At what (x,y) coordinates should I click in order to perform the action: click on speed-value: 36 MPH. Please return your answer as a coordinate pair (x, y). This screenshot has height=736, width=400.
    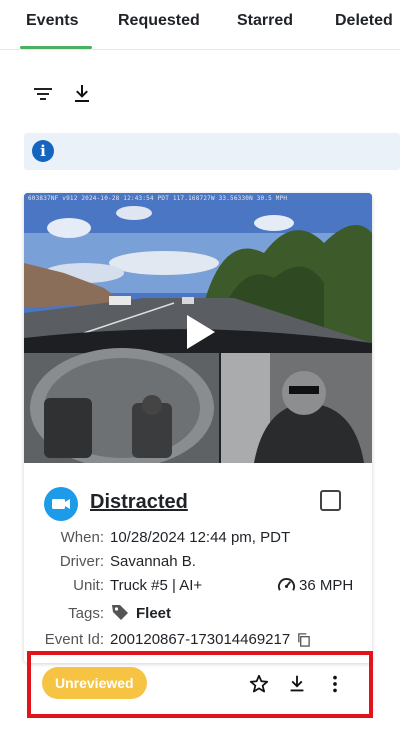
    Looking at the image, I should click on (326, 585).